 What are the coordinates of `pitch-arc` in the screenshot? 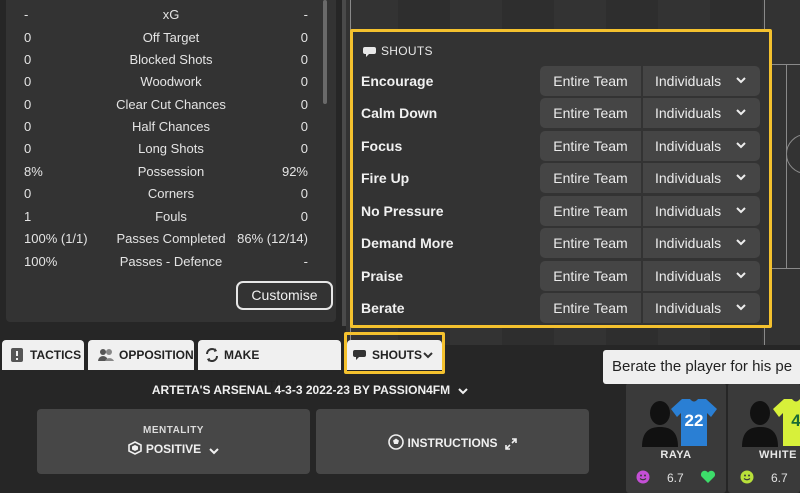 It's located at (793, 154).